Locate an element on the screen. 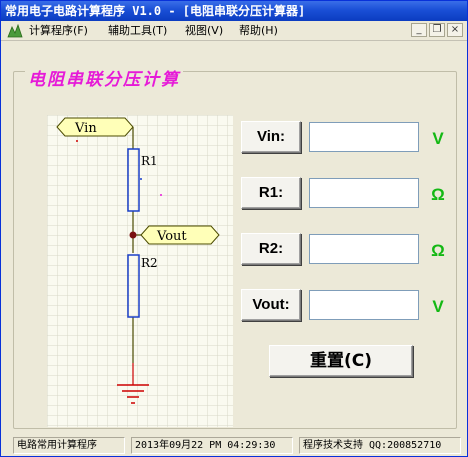 This screenshot has height=457, width=468. vout-input is located at coordinates (364, 305).